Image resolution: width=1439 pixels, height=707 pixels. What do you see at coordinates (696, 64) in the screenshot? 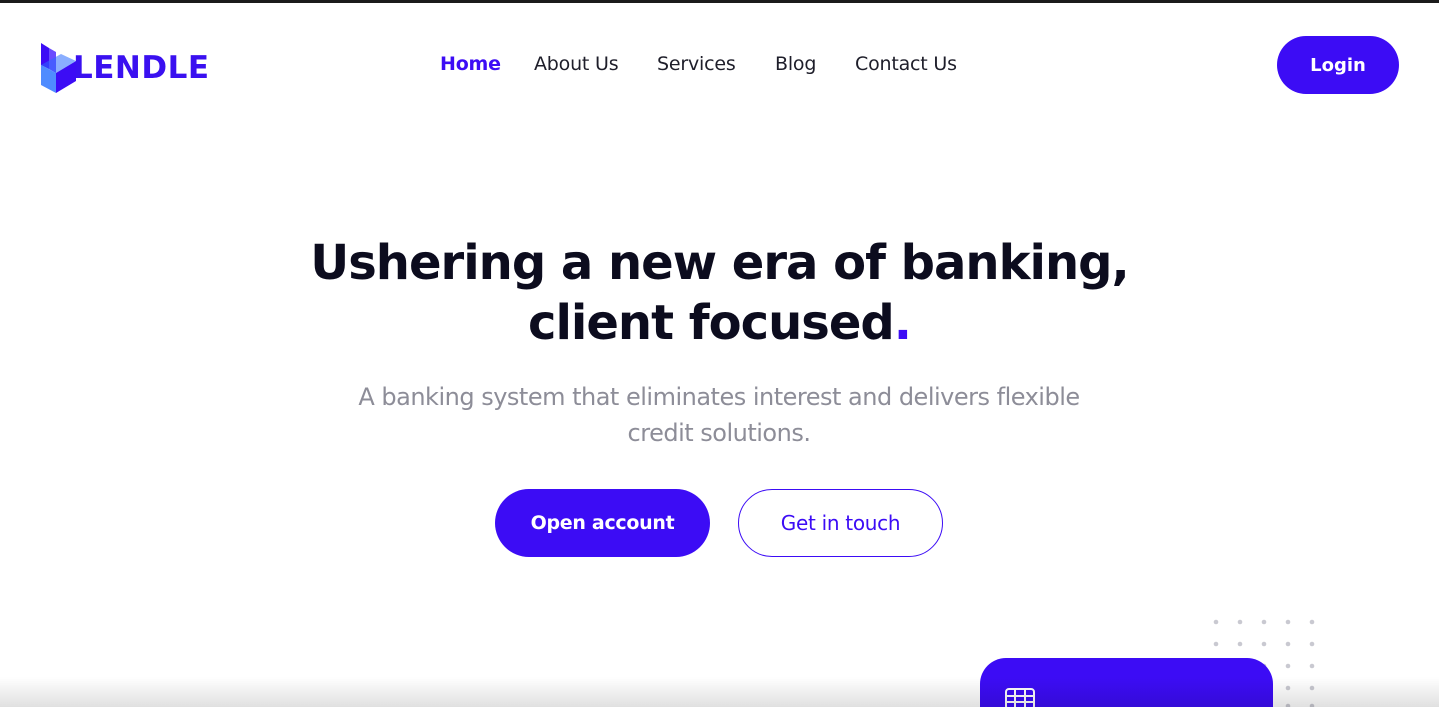
I see `nav-item-services: Services` at bounding box center [696, 64].